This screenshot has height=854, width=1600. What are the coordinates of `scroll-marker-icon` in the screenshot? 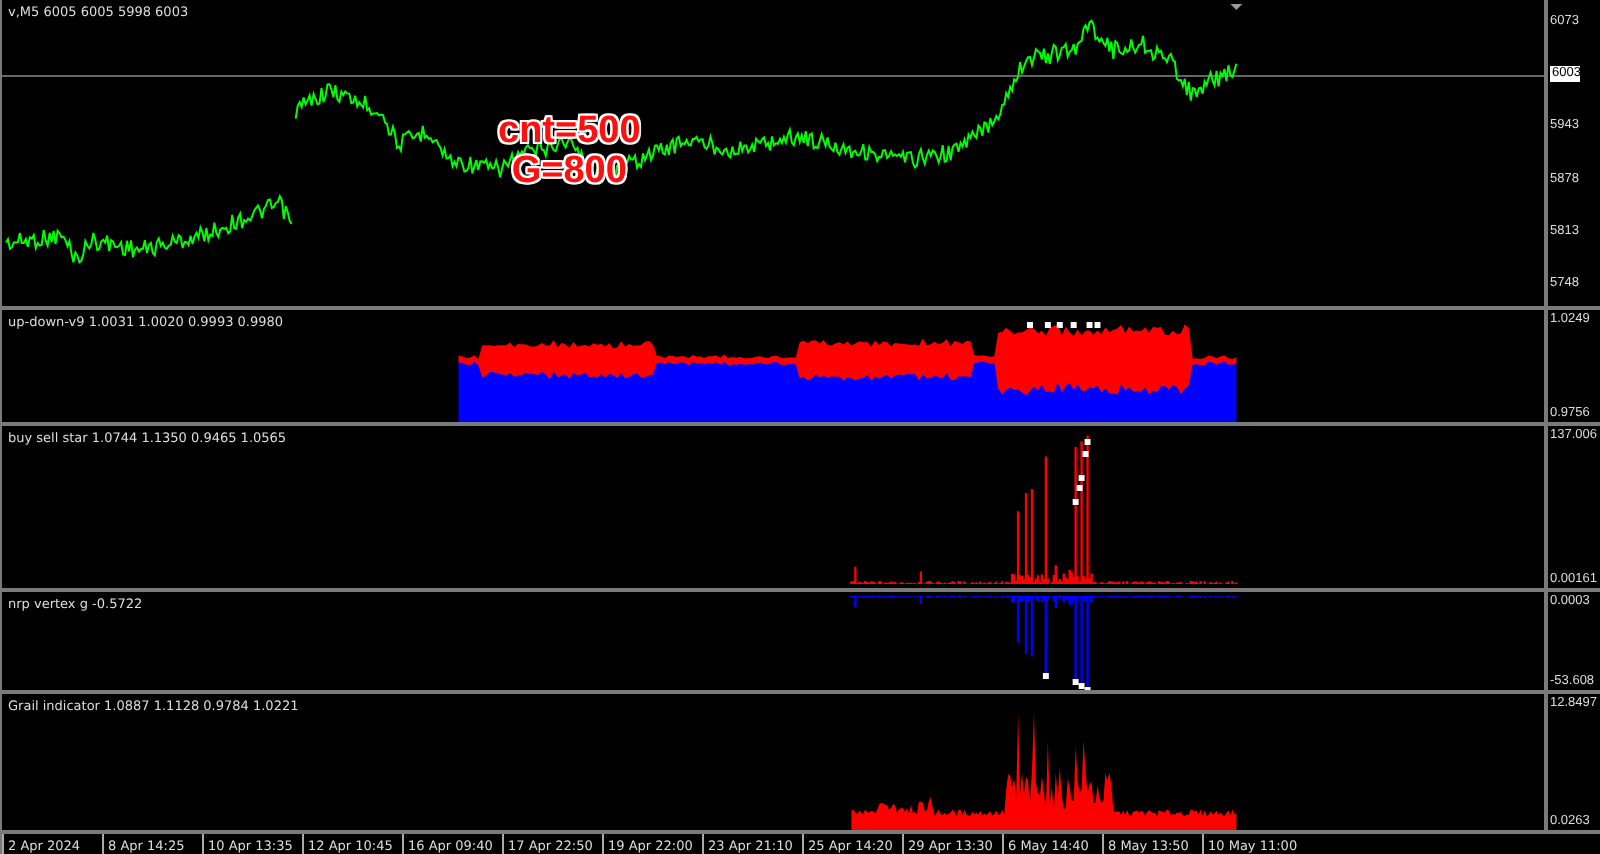 It's located at (1236, 7).